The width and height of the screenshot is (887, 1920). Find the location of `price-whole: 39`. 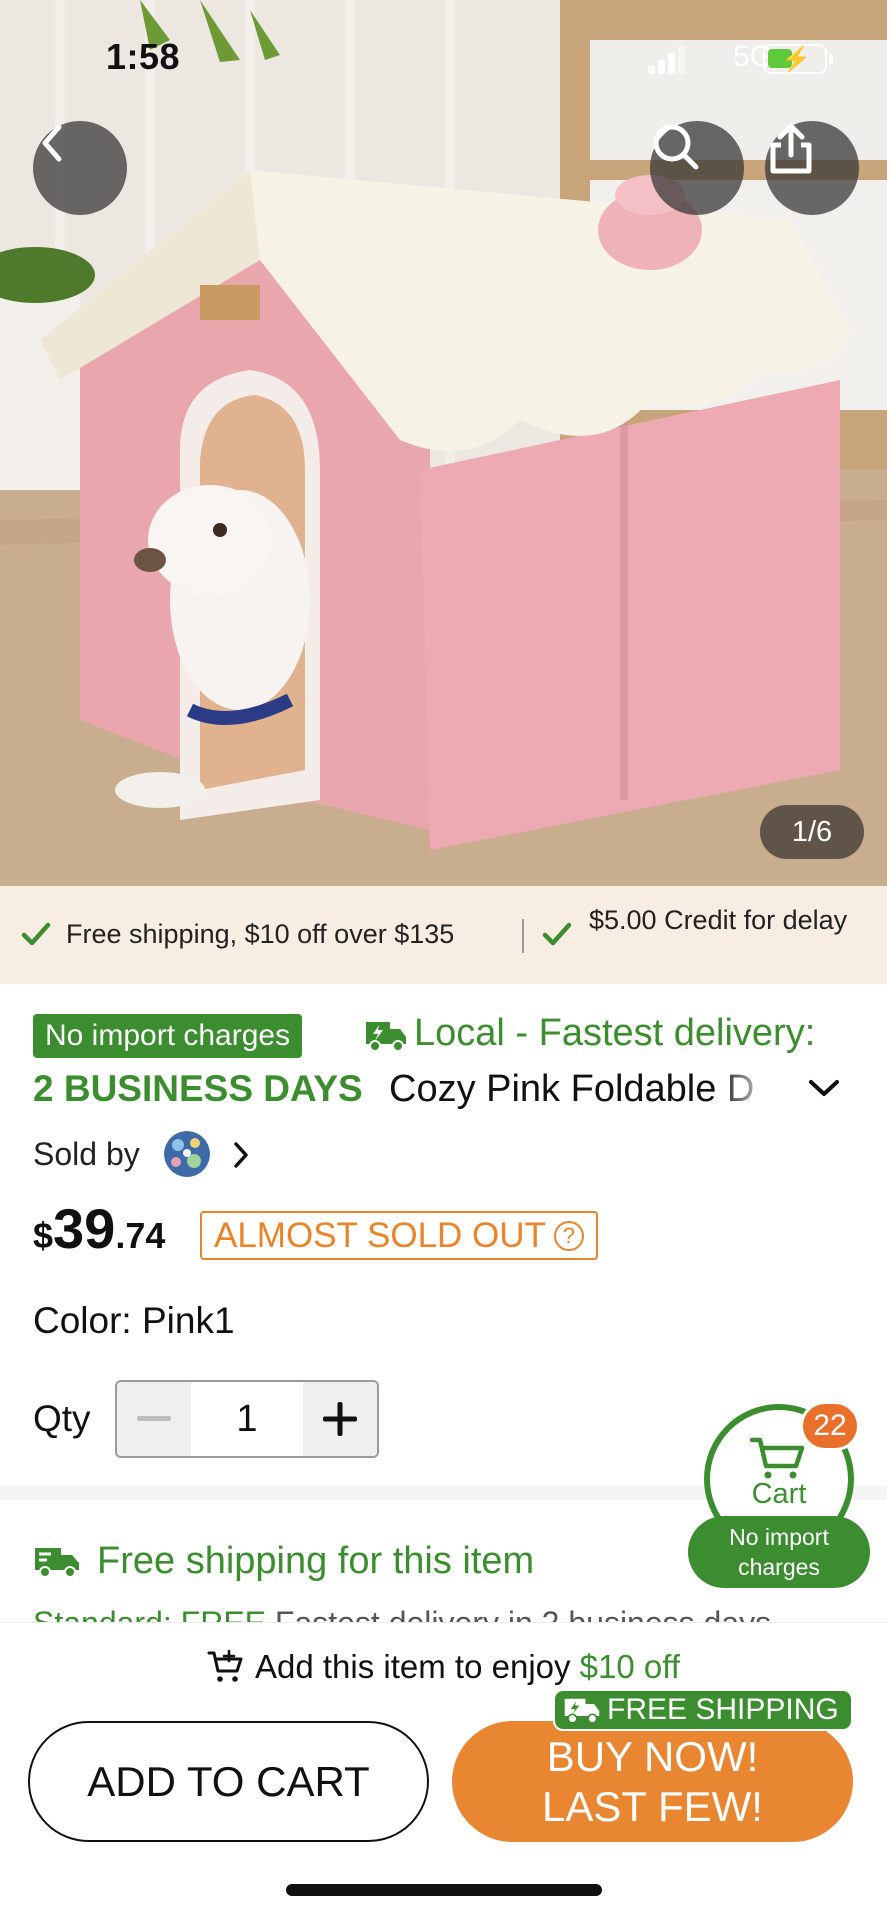

price-whole: 39 is located at coordinates (84, 1228).